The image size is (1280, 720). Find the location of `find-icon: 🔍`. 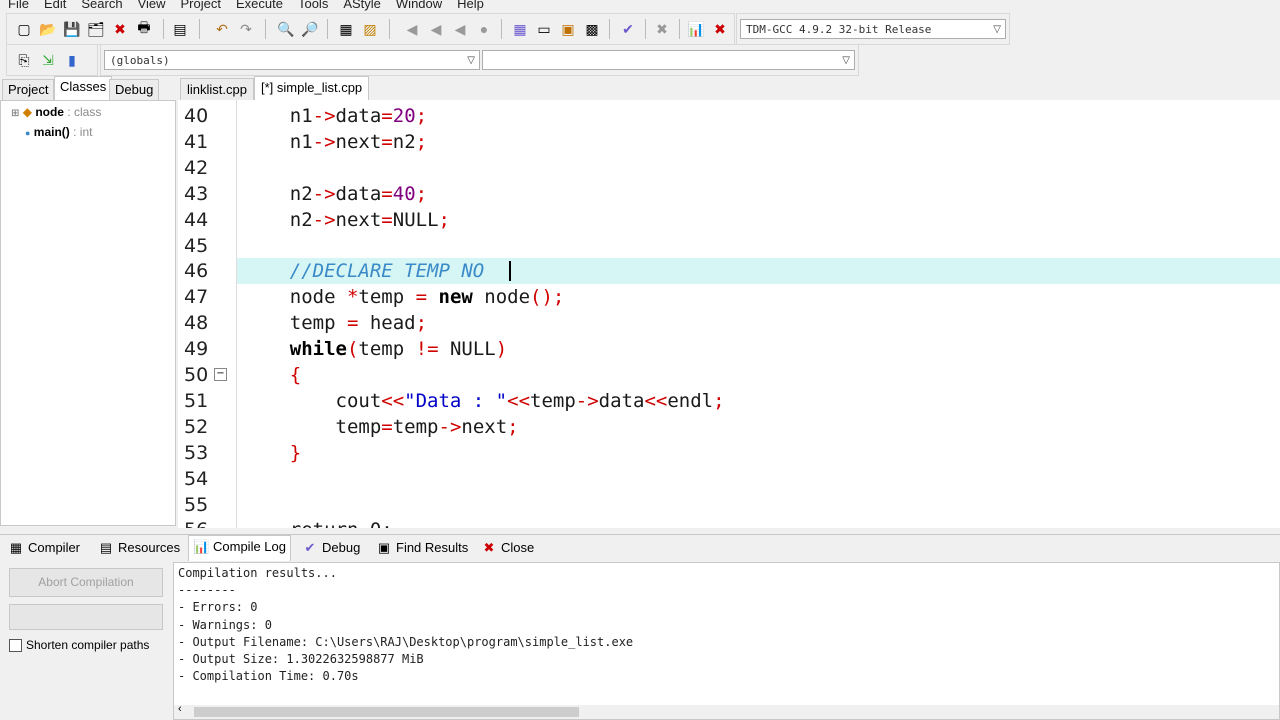

find-icon: 🔍 is located at coordinates (286, 29).